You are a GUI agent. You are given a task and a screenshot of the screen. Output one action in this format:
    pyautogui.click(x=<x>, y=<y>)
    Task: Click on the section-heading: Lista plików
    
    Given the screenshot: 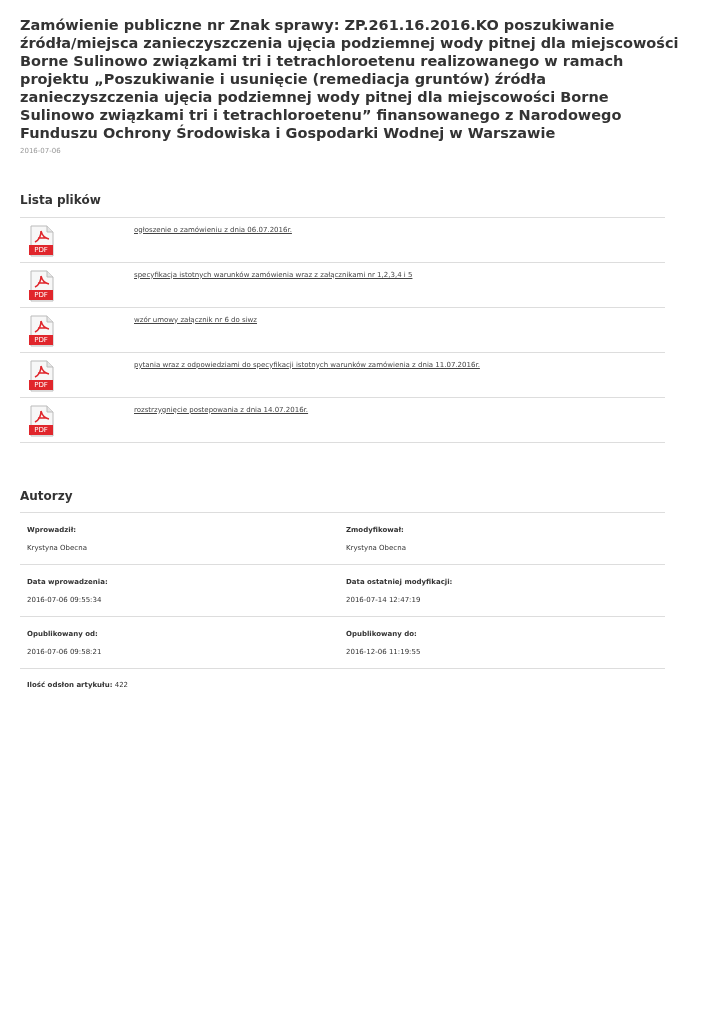 What is the action you would take?
    pyautogui.click(x=61, y=200)
    